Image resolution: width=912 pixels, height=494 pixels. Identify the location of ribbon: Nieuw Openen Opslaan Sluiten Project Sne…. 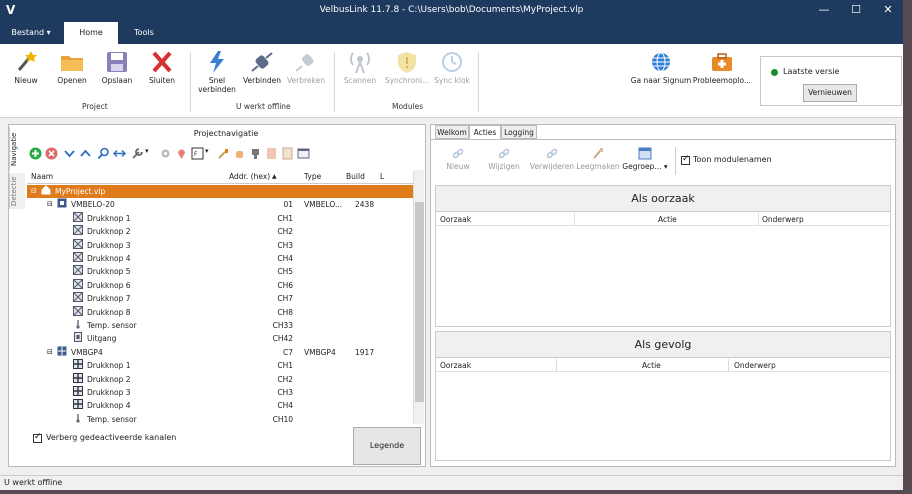
(451, 81).